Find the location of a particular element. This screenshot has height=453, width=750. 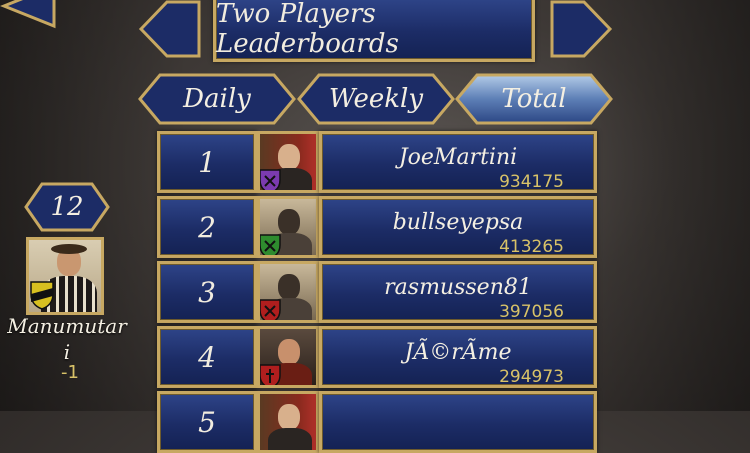

page-title: Two Players Leaderboards is located at coordinates (374, 31).